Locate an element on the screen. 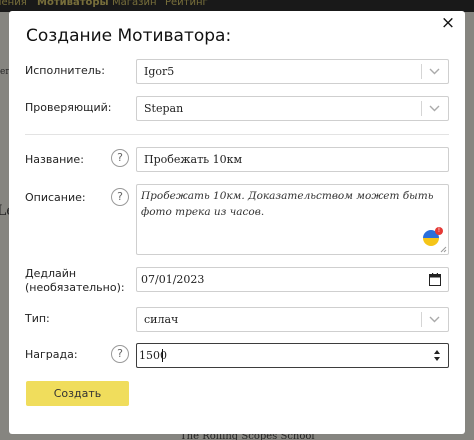 The image size is (474, 440). reviewer-select: Stepan is located at coordinates (292, 108).